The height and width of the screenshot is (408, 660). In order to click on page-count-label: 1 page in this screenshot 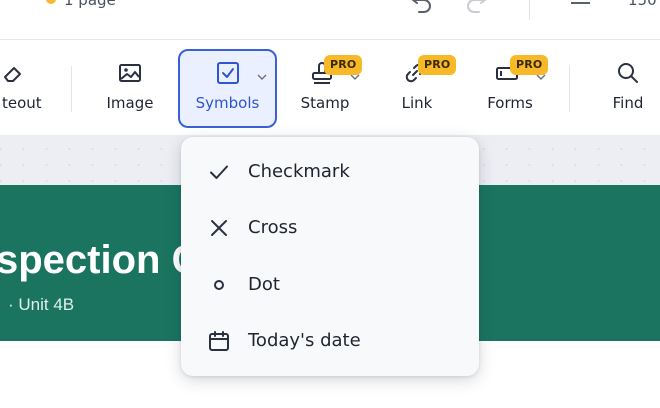, I will do `click(90, 4)`.